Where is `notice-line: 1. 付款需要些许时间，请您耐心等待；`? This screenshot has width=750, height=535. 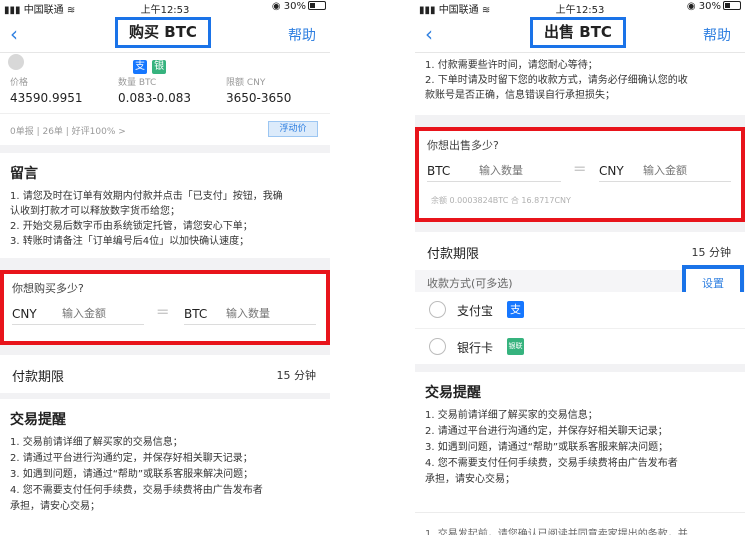 notice-line: 1. 付款需要些许时间，请您耐心等待； is located at coordinates (511, 65).